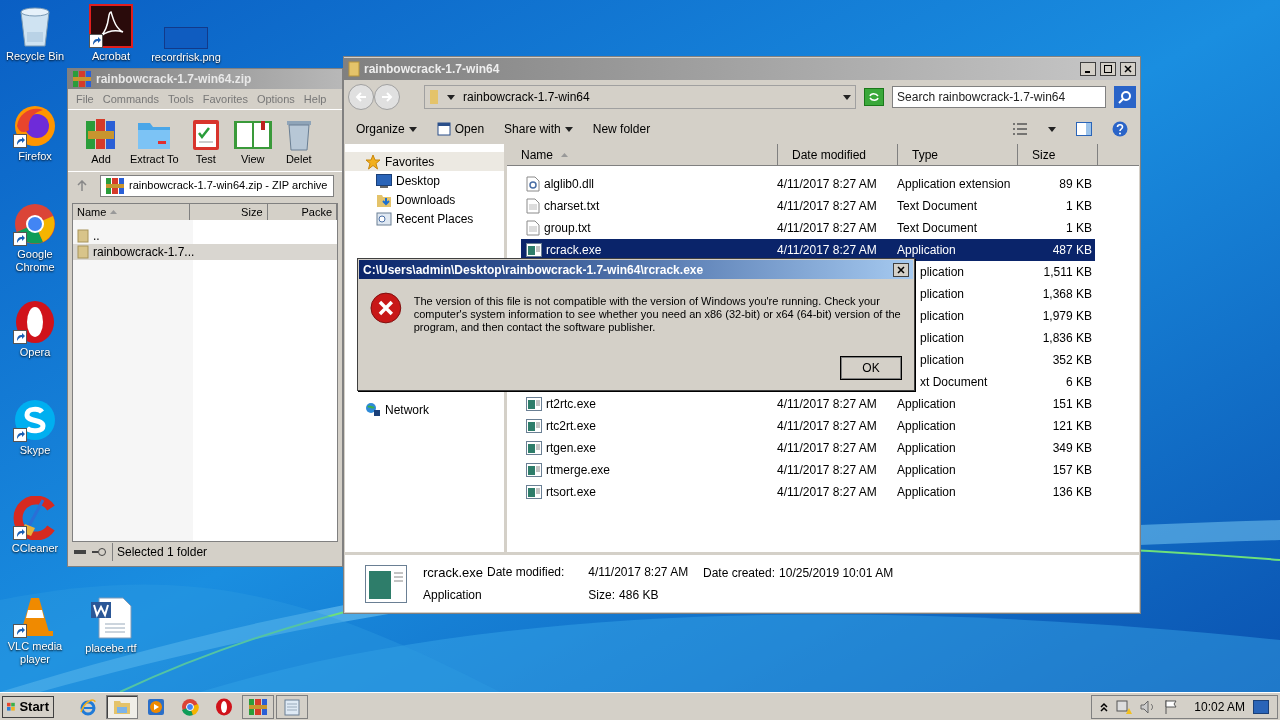  I want to click on open-window-icon, so click(443, 129).